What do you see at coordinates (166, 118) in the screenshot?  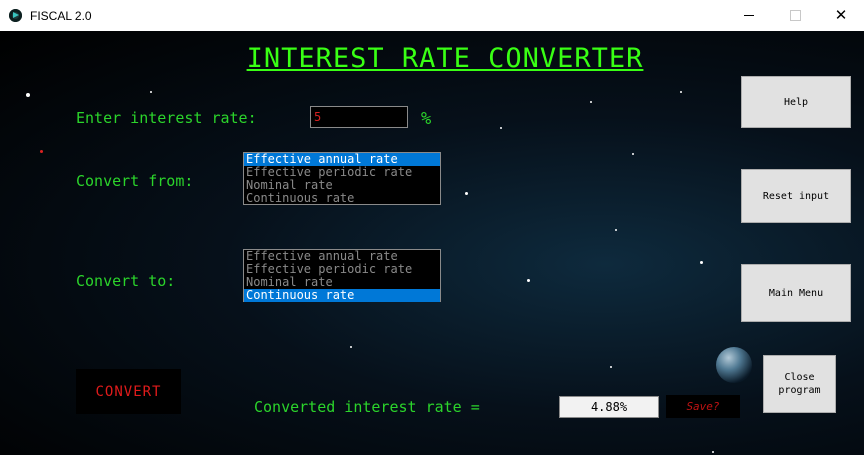 I see `rate-label: Enter interest rate:` at bounding box center [166, 118].